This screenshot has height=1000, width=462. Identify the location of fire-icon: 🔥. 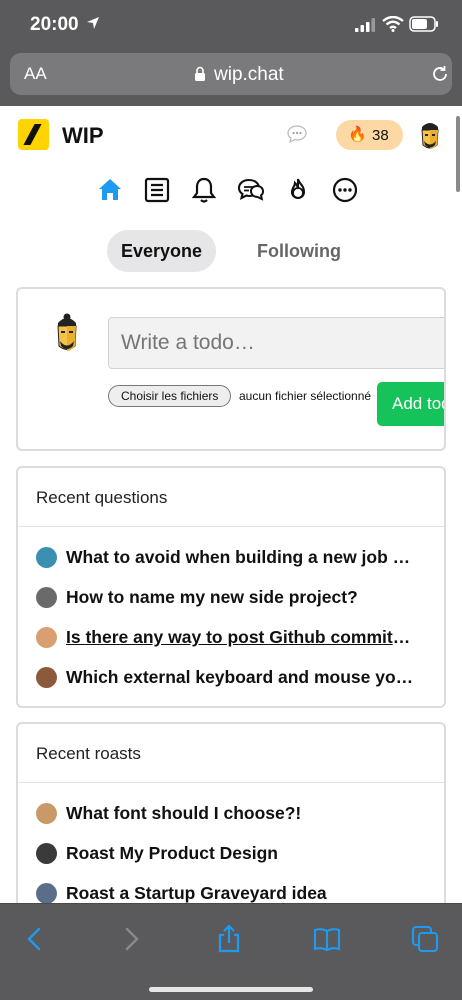
(357, 134).